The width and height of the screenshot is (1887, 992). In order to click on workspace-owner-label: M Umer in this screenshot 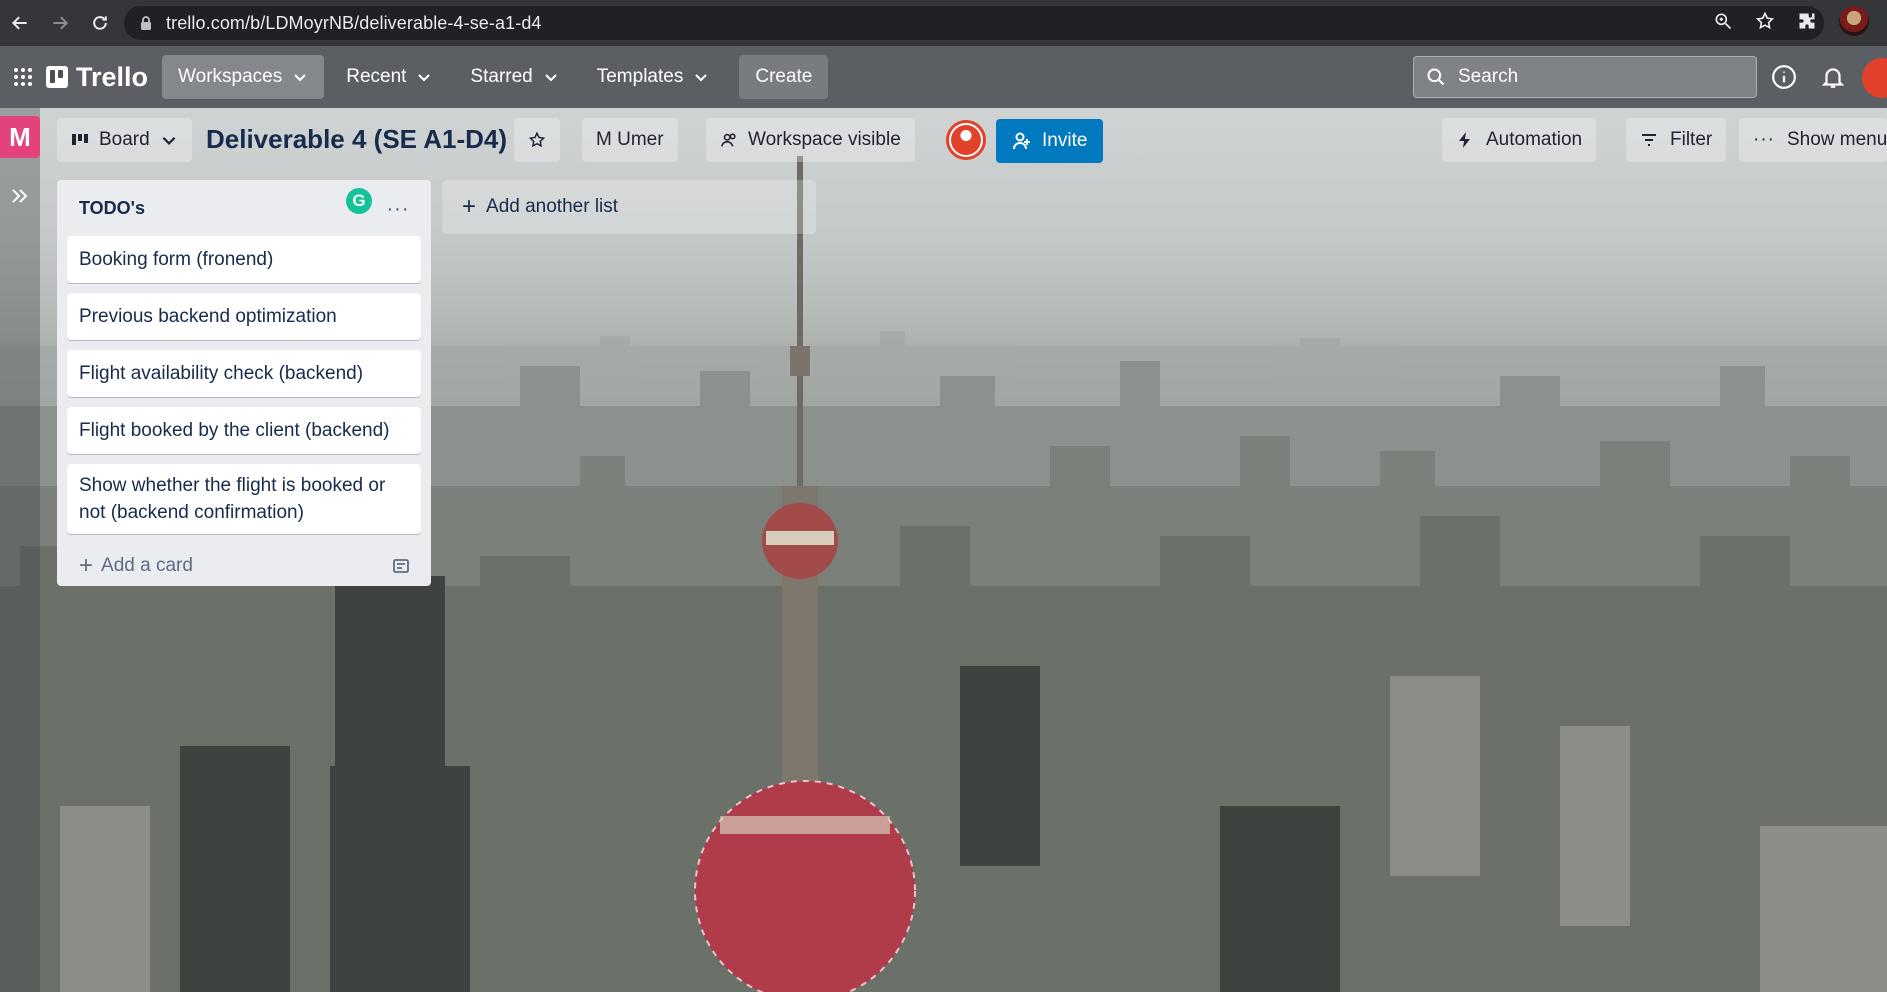, I will do `click(630, 139)`.